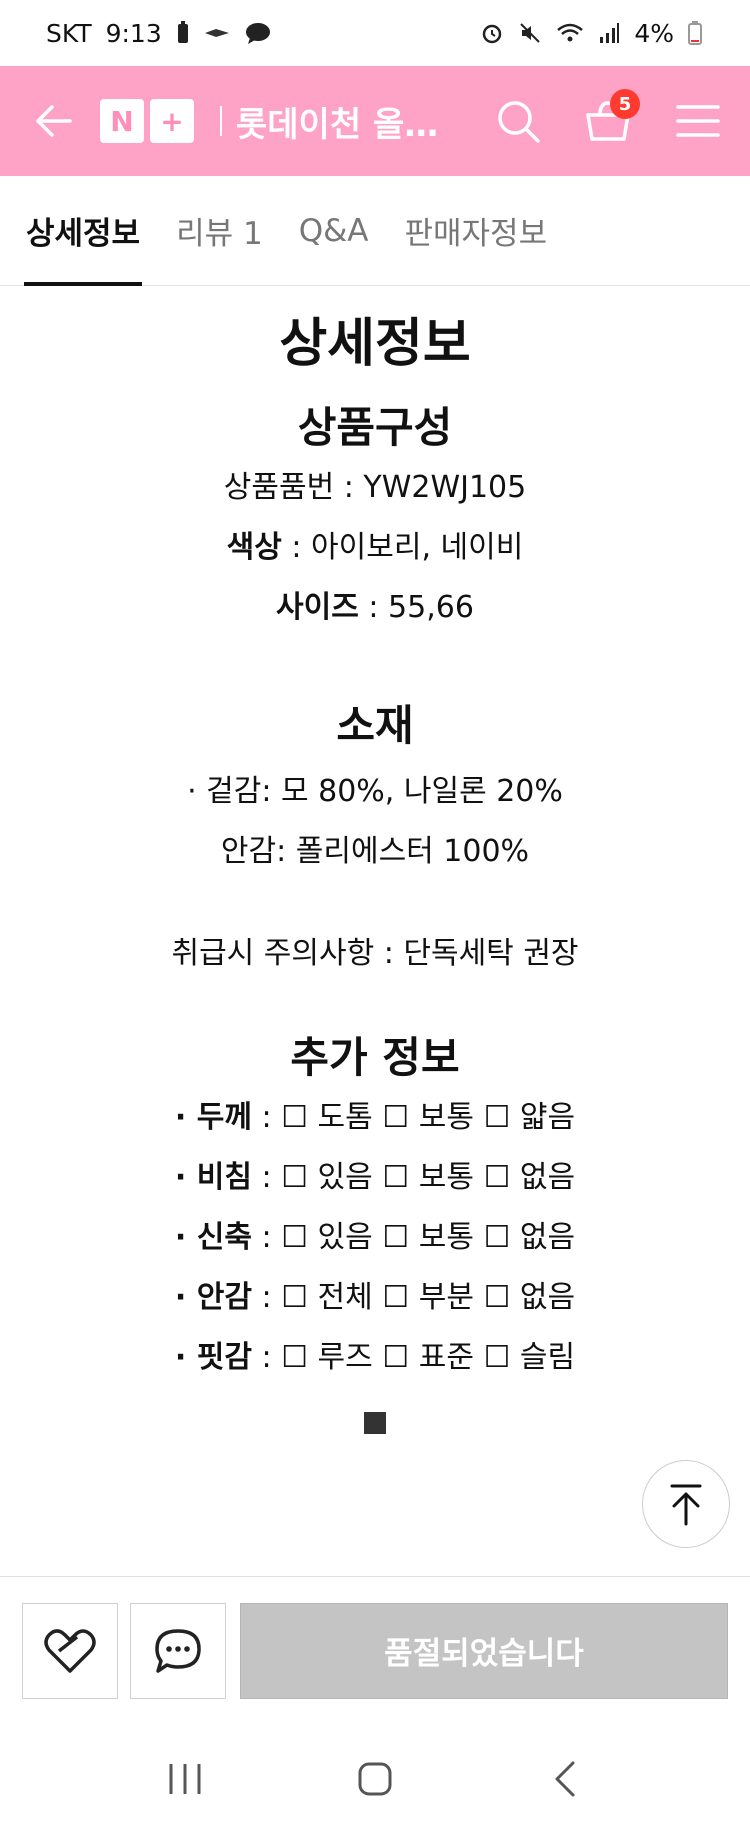 The height and width of the screenshot is (1834, 750). Describe the element at coordinates (258, 33) in the screenshot. I see `chat-notification-icon` at that location.